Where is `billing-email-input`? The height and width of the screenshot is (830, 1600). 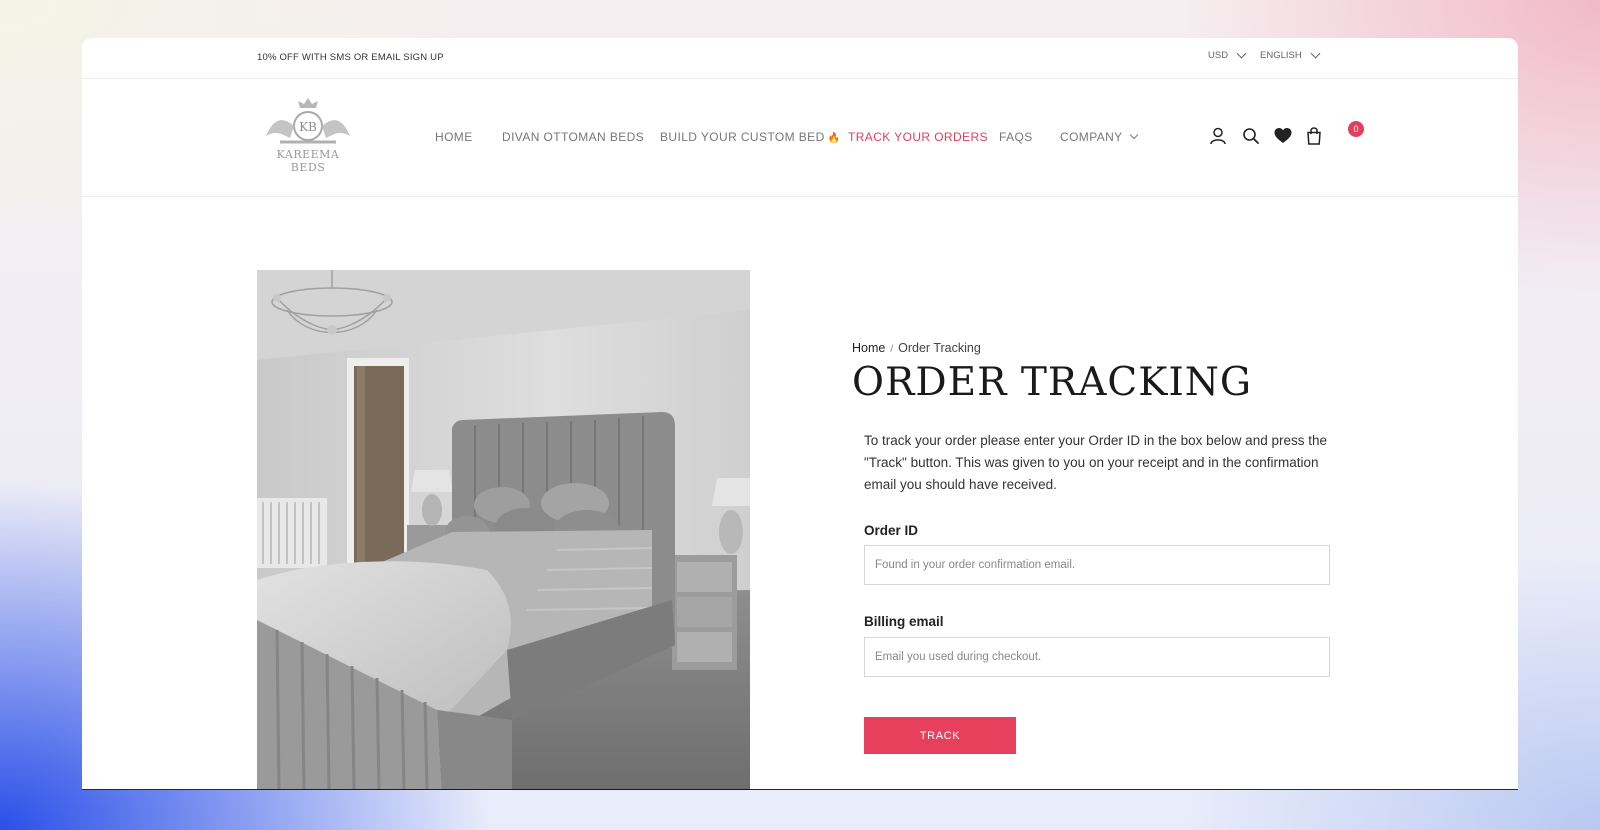
billing-email-input is located at coordinates (1097, 657).